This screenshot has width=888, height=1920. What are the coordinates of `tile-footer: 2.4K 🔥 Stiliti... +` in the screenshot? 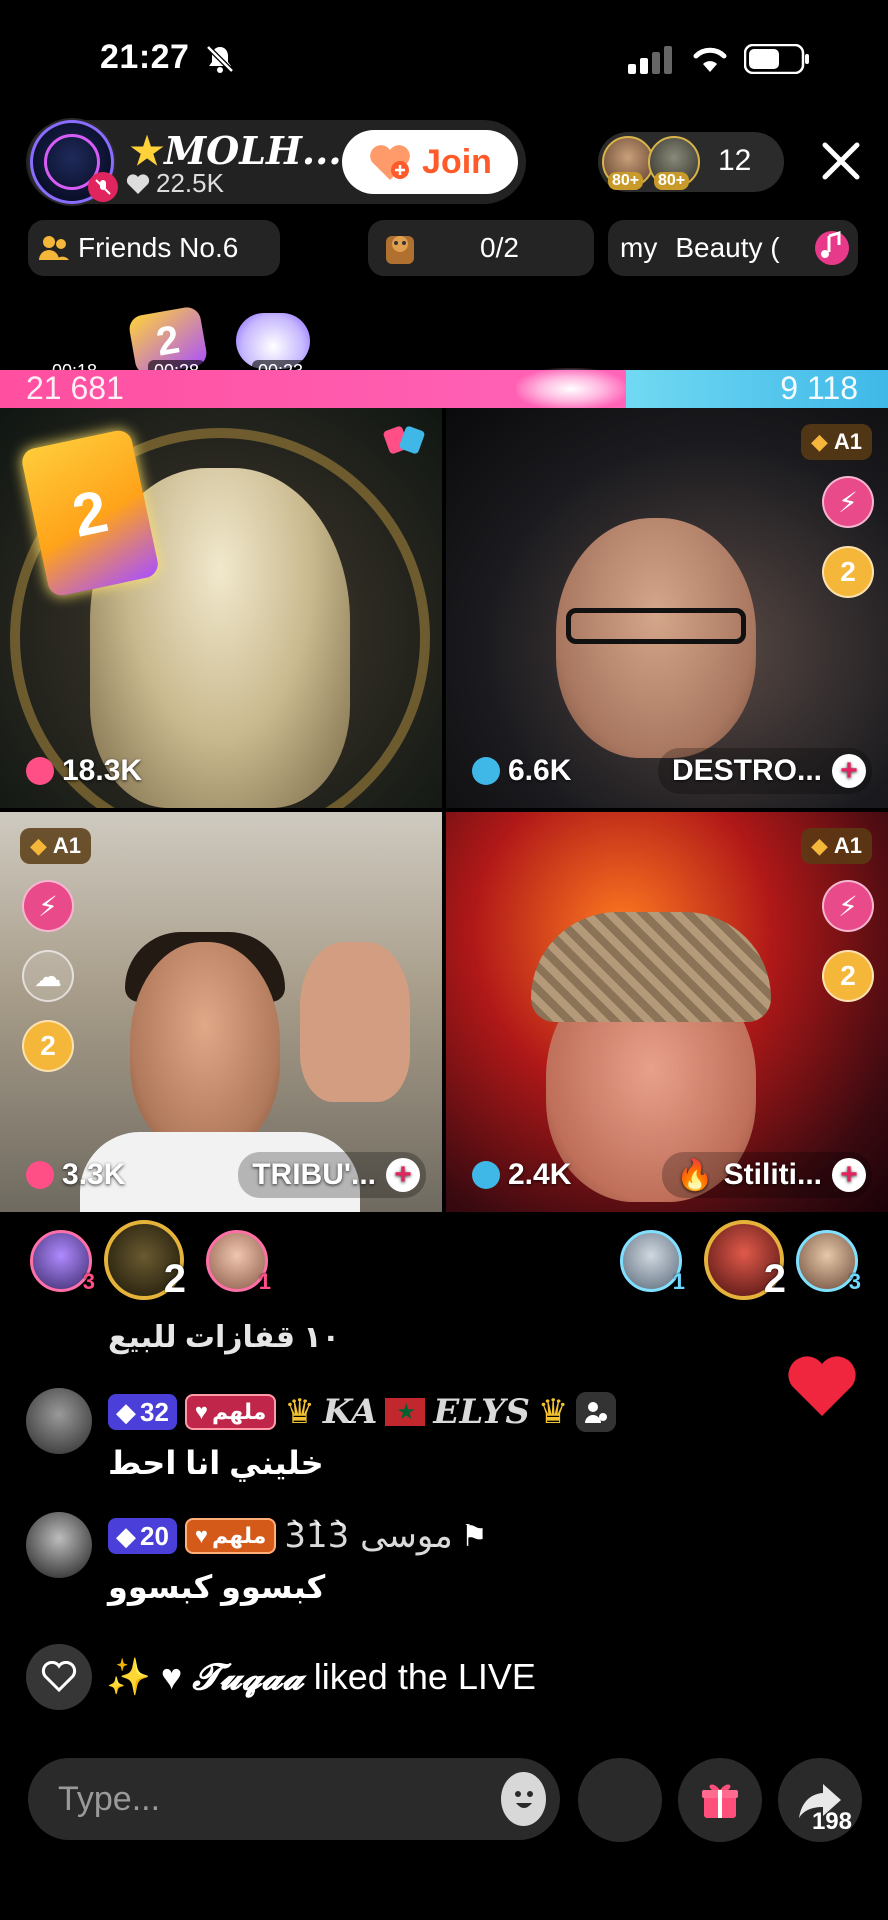 It's located at (672, 1175).